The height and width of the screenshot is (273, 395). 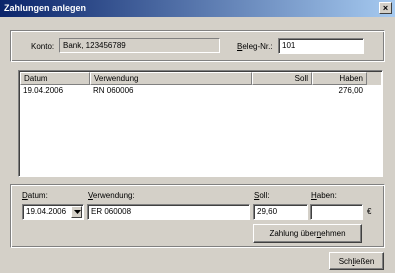 I want to click on cell-haben: 276,00, so click(x=350, y=90).